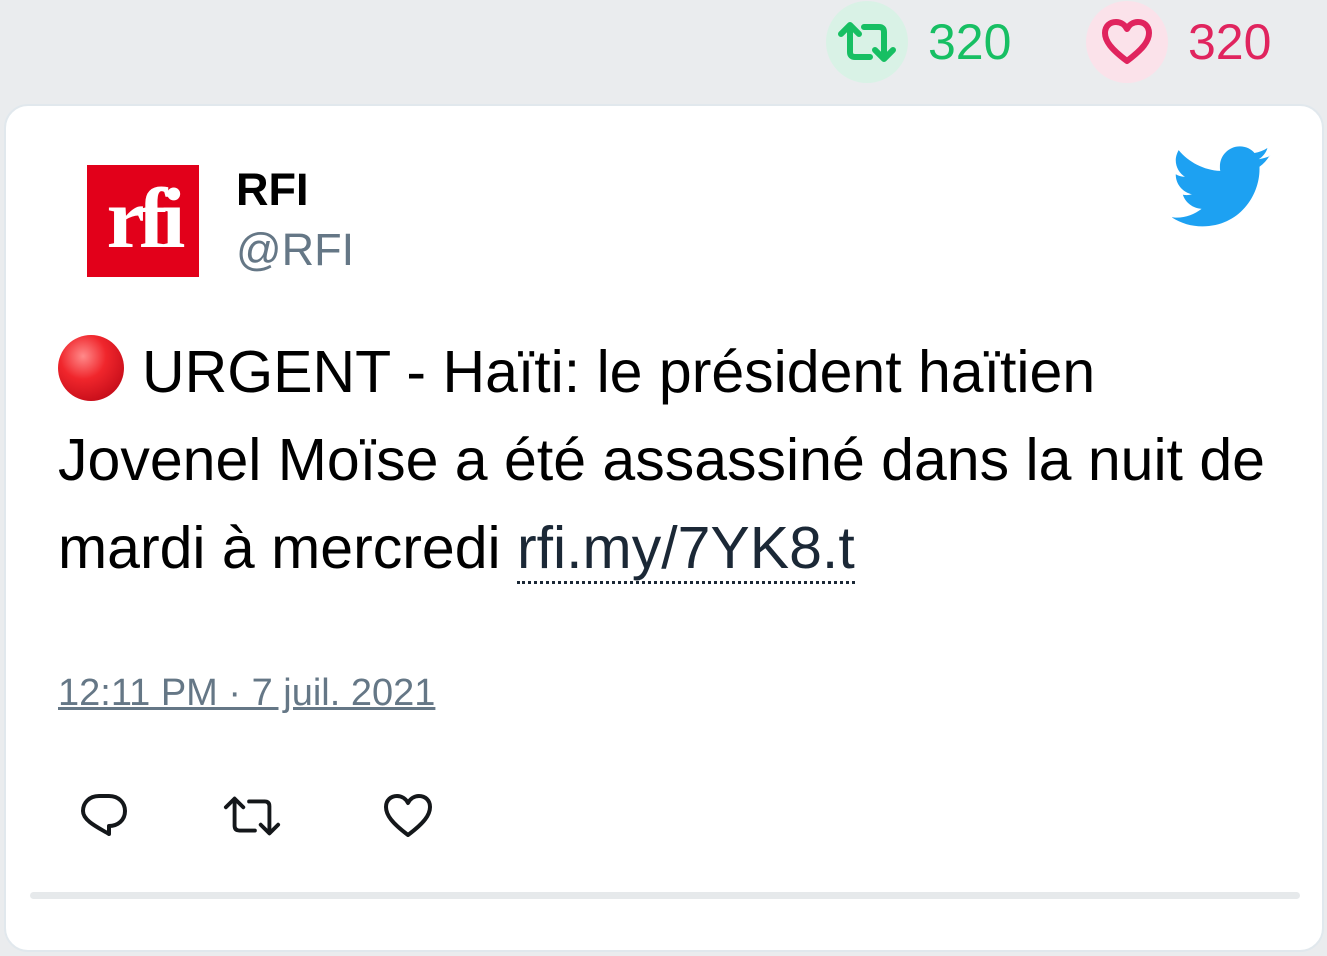  What do you see at coordinates (1178, 42) in the screenshot?
I see `like-stat: 320` at bounding box center [1178, 42].